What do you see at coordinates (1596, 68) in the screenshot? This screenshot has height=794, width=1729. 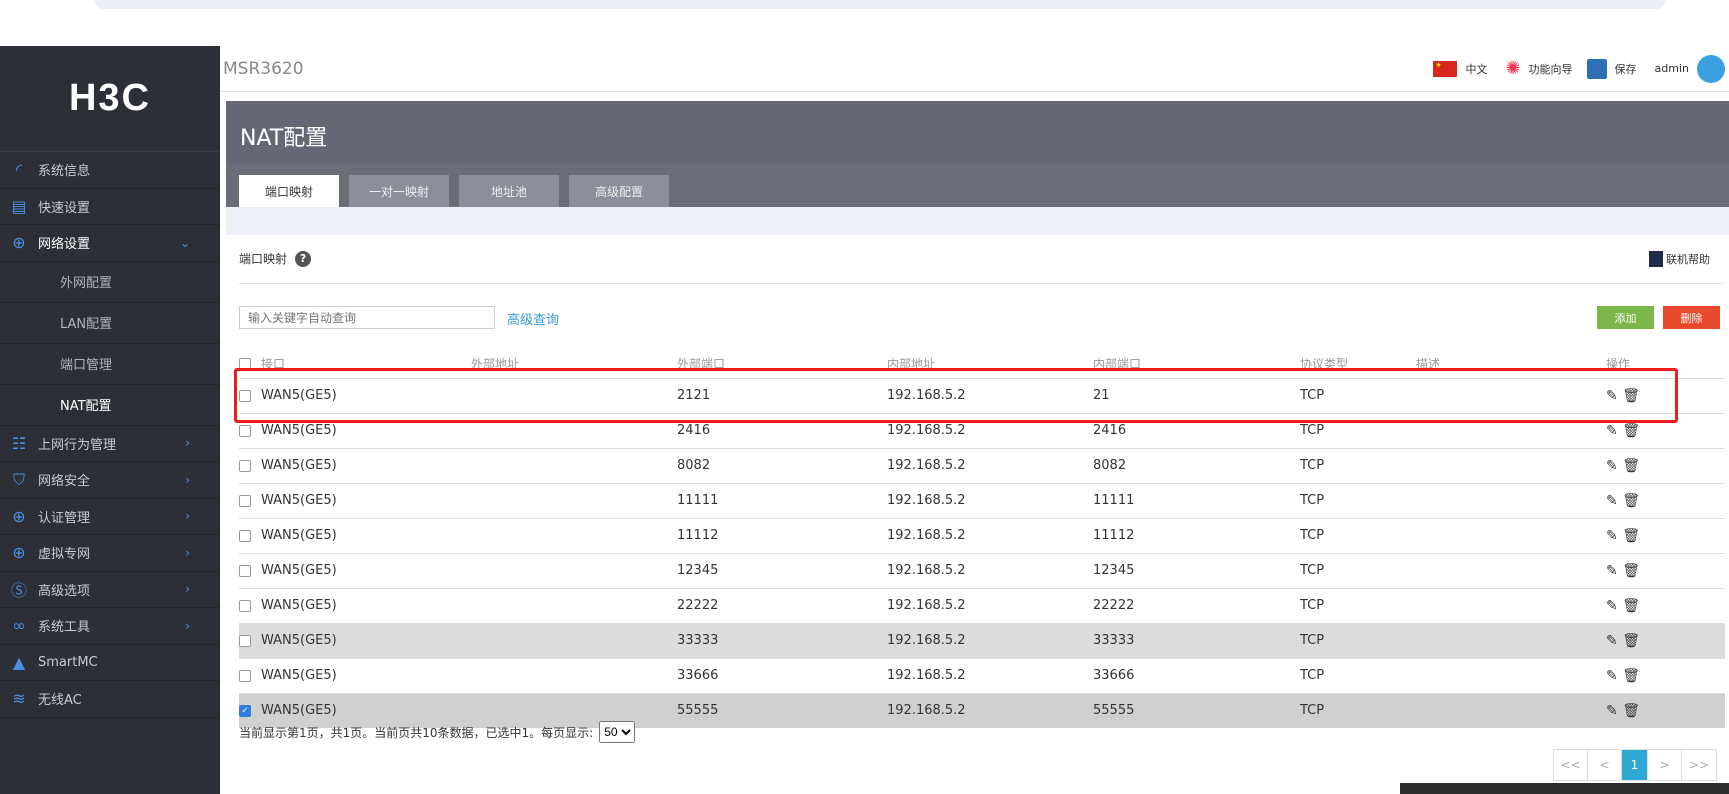 I see `save-icon` at bounding box center [1596, 68].